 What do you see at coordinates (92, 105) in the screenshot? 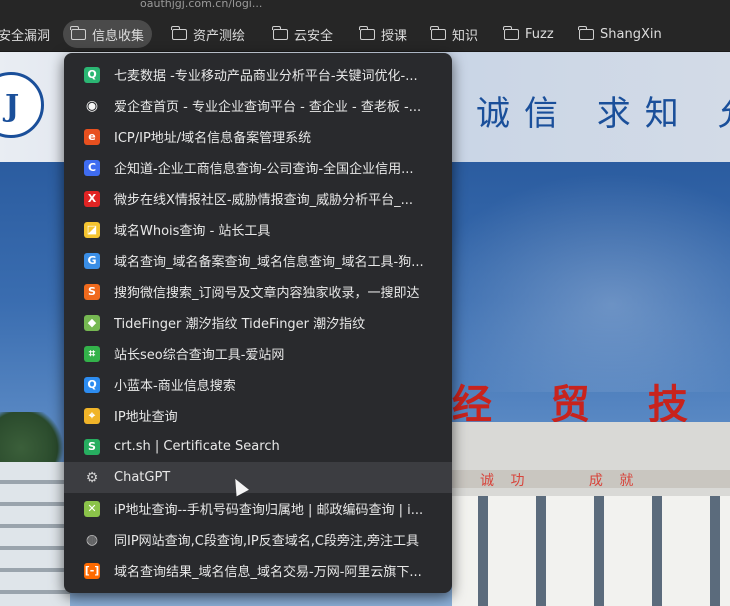
I see `aiqicha-icon: ◉` at bounding box center [92, 105].